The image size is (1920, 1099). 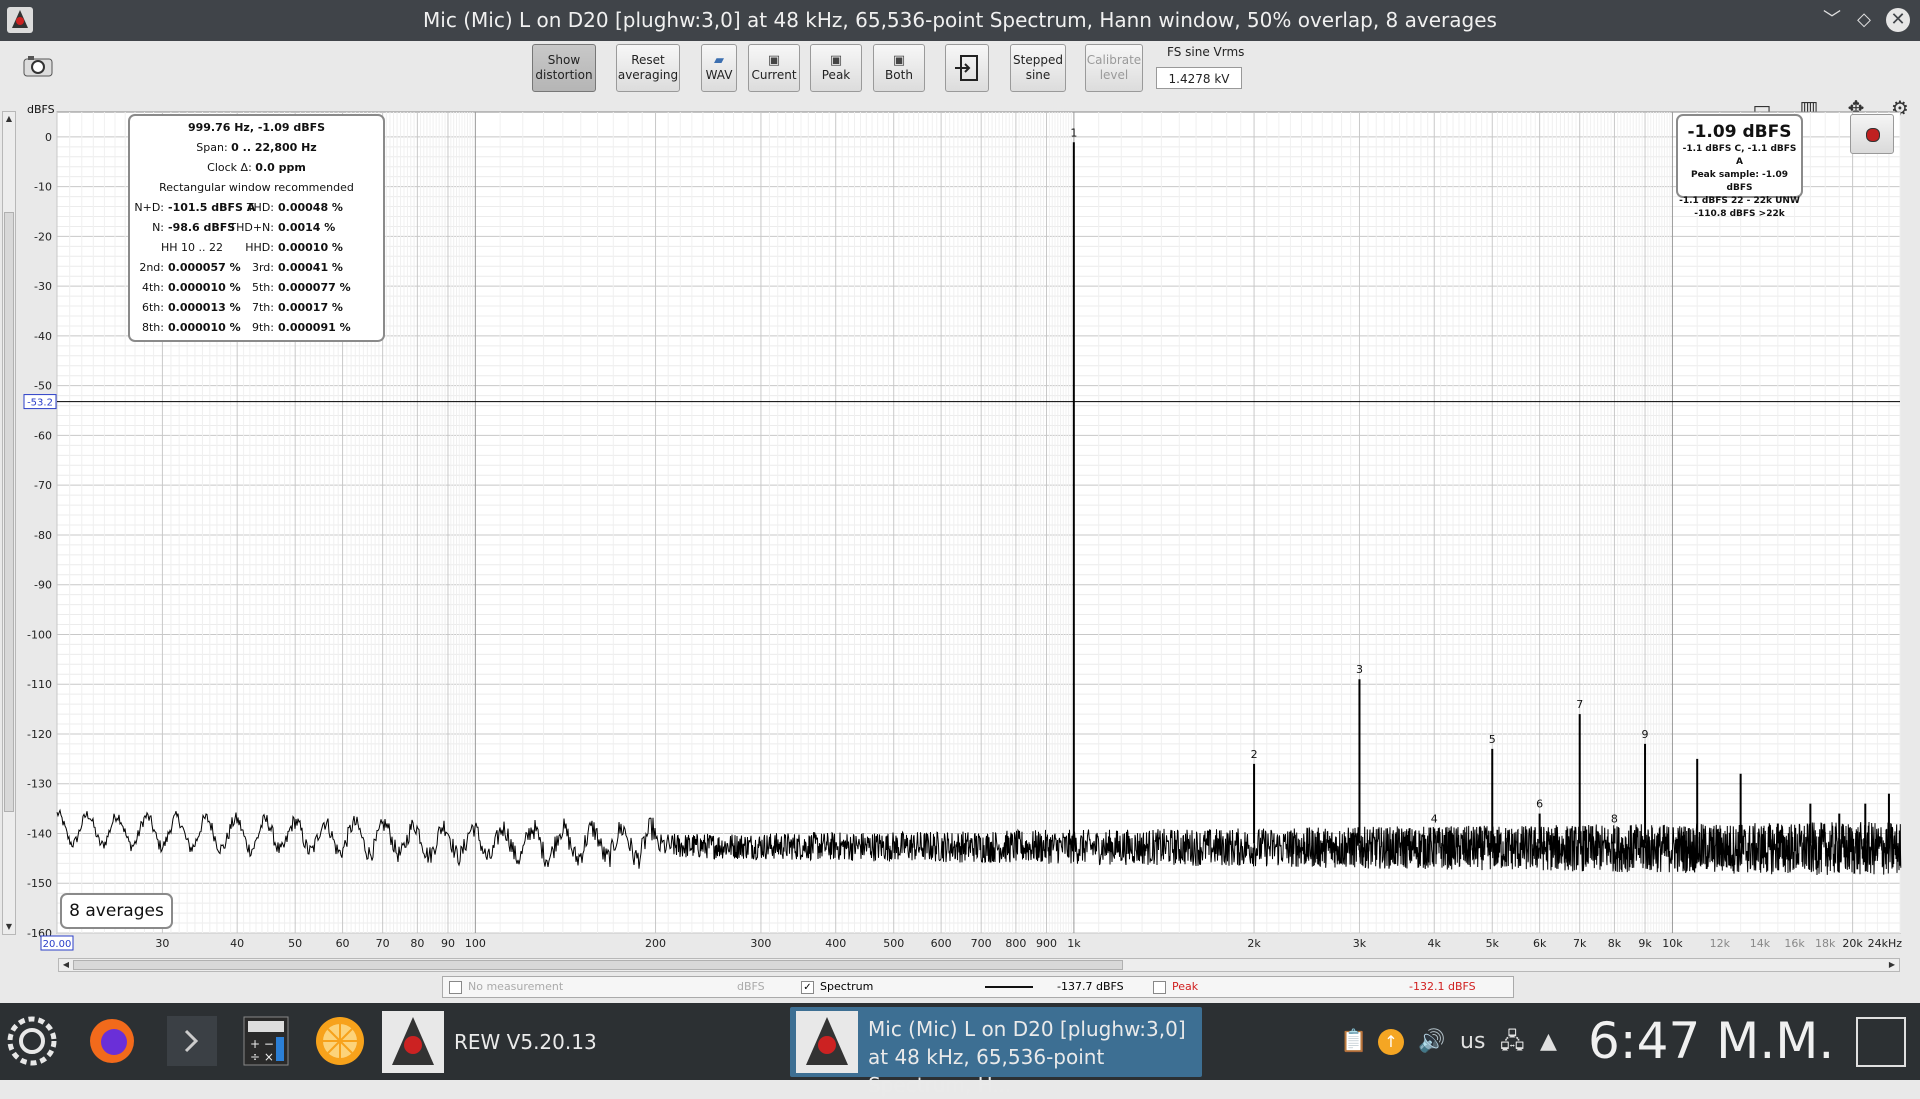 I want to click on spectrum-checkbox: ✓, so click(x=807, y=987).